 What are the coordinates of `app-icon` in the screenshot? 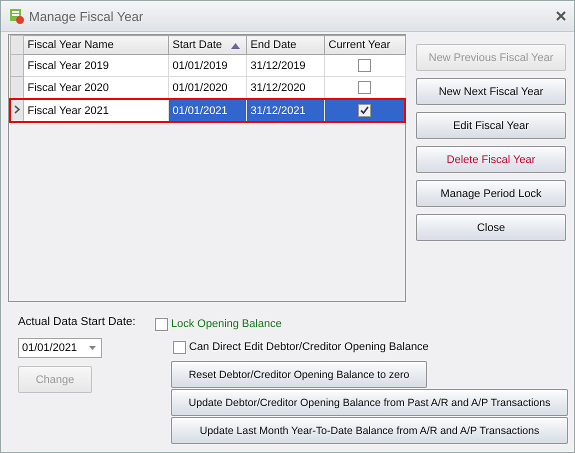 It's located at (17, 16).